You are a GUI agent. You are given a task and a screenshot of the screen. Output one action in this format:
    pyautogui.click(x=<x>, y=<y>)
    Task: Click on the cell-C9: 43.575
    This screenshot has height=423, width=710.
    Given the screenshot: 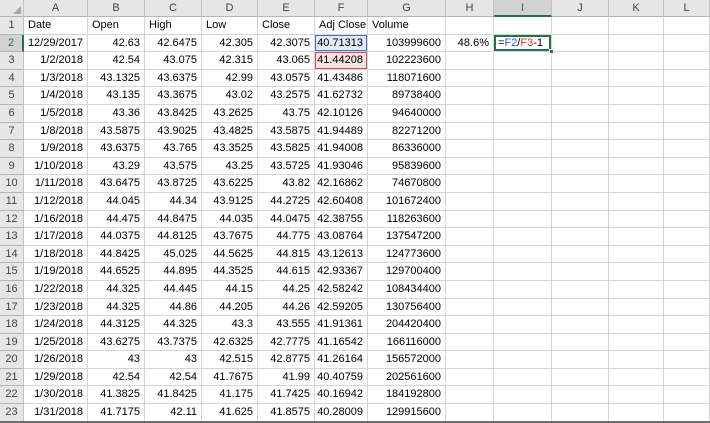 What is the action you would take?
    pyautogui.click(x=173, y=166)
    